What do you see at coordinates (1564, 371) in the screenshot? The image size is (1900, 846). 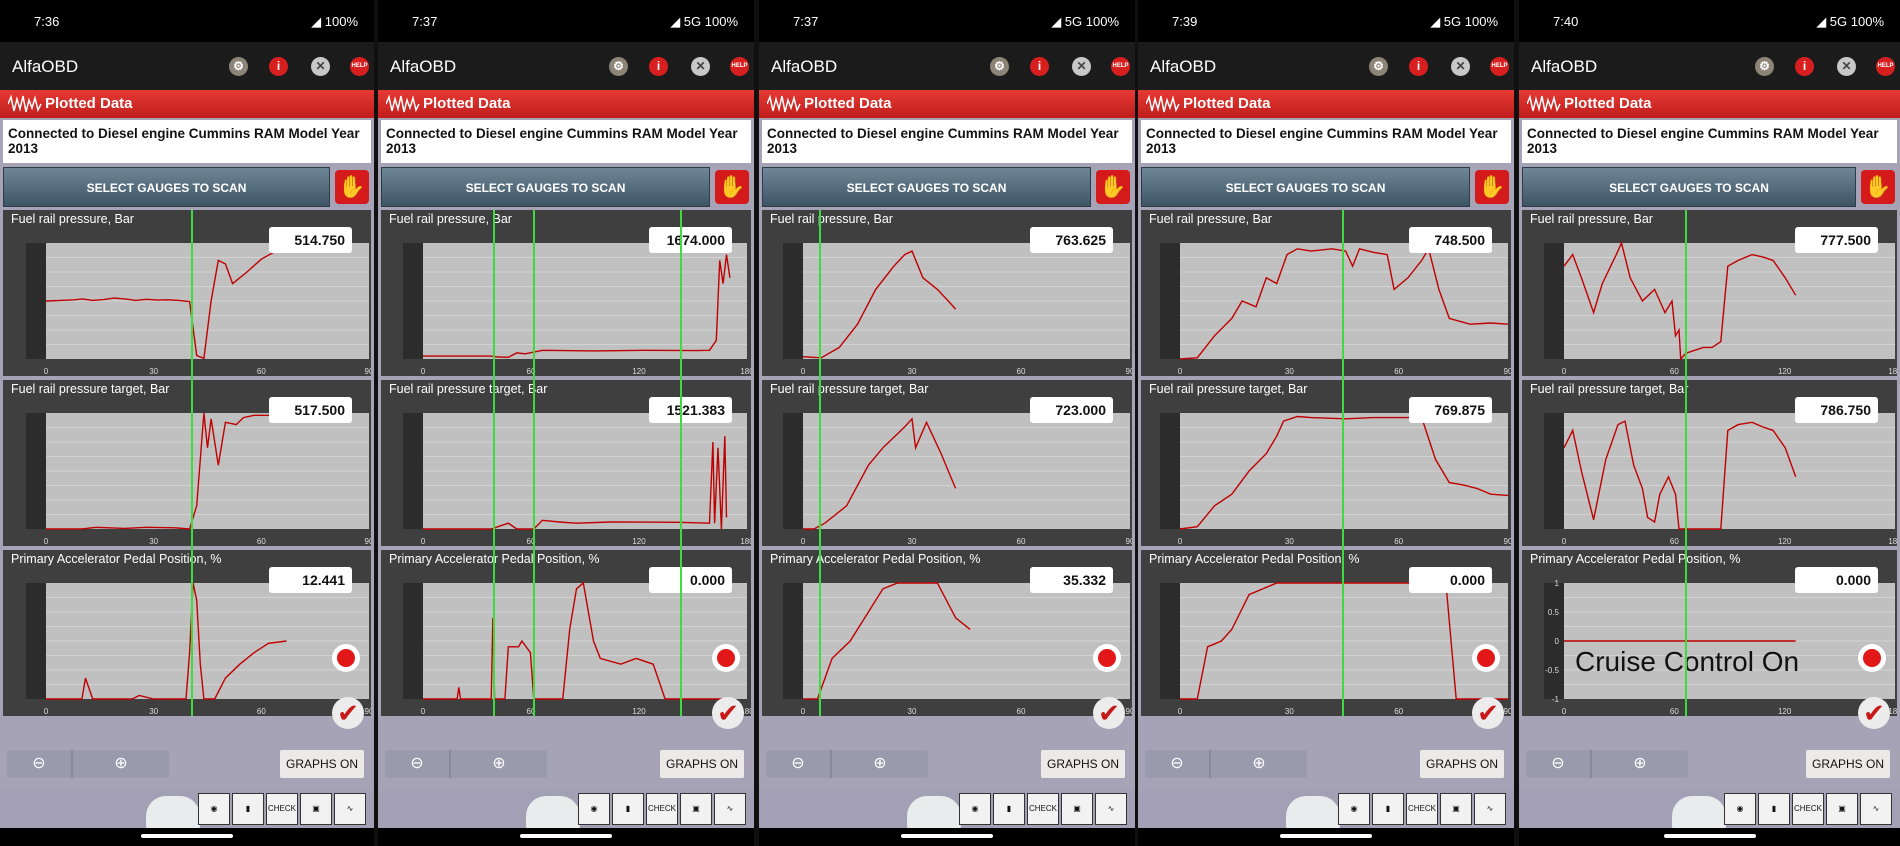 I see `x-tick-label: 0` at bounding box center [1564, 371].